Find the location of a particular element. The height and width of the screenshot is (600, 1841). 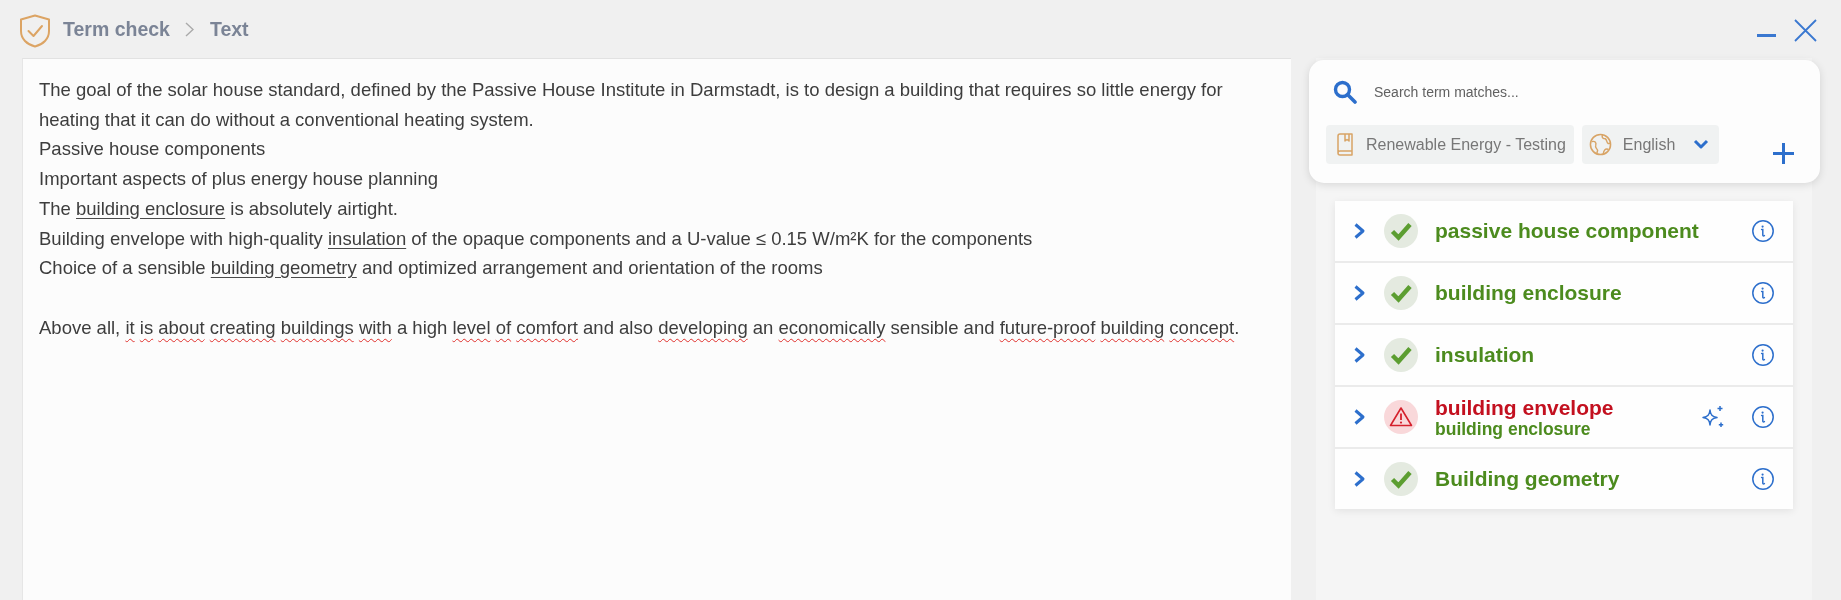

match-row: building enclosure is located at coordinates (1564, 293).